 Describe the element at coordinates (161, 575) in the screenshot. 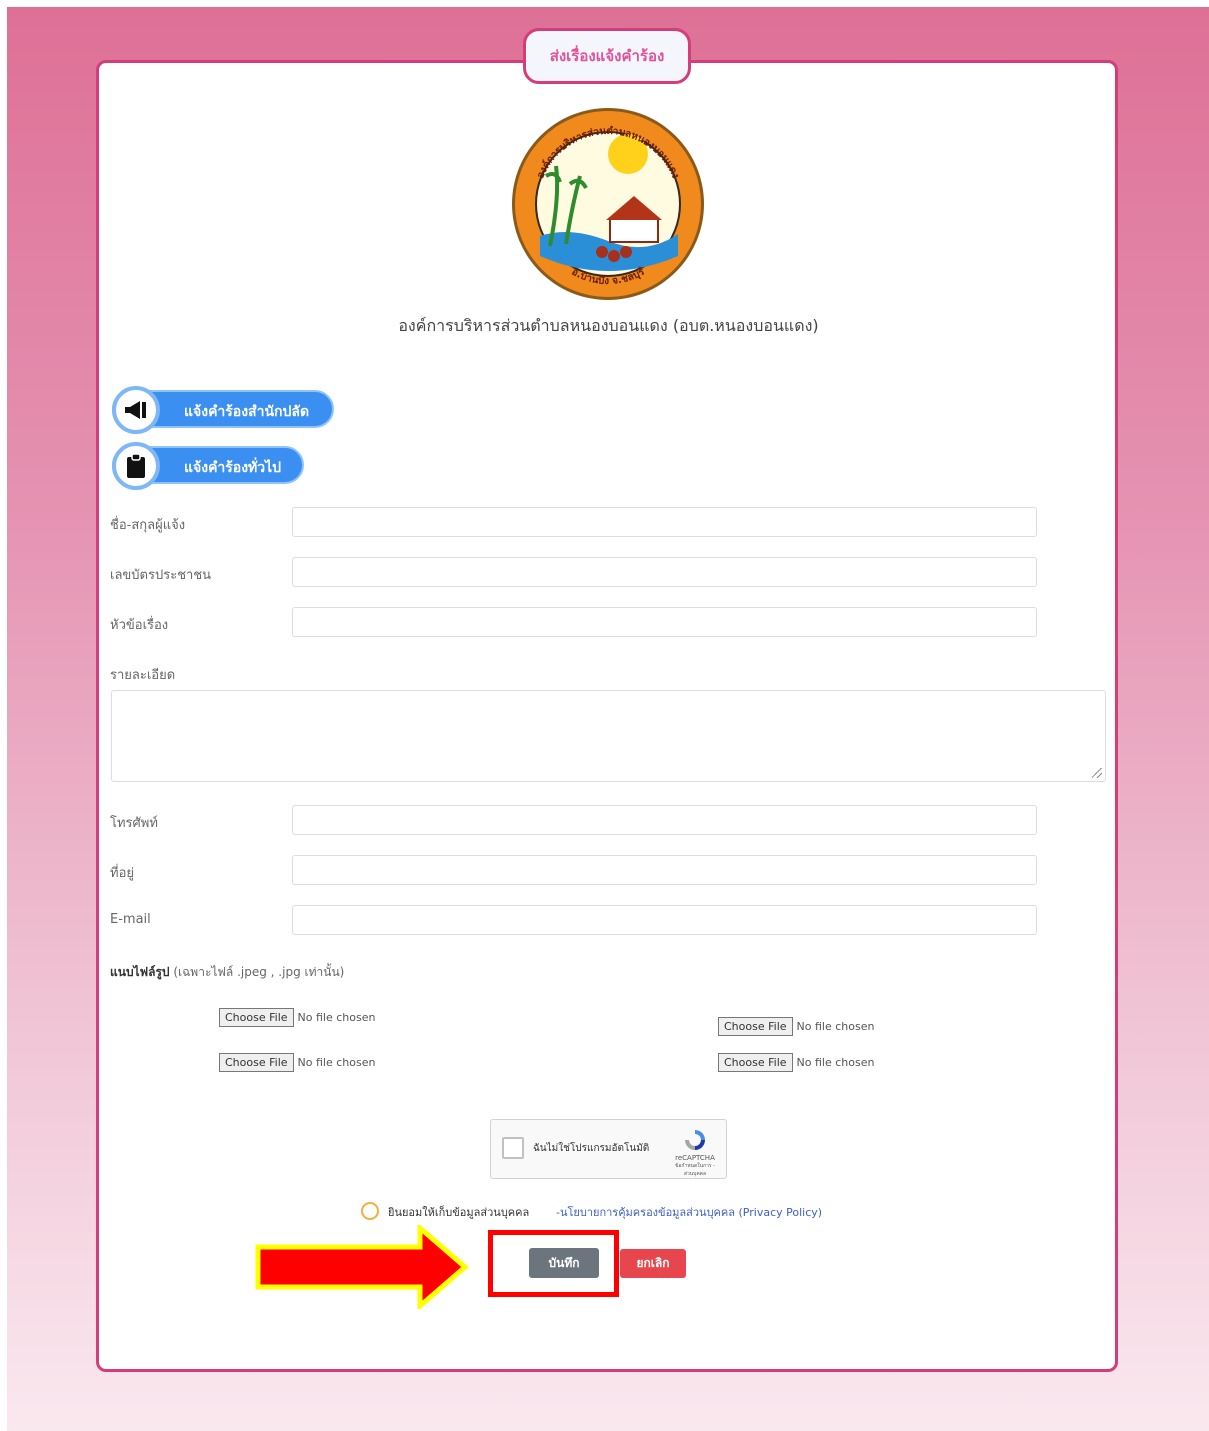

I see `id-number-label: เลขบัตรประชาชน` at that location.